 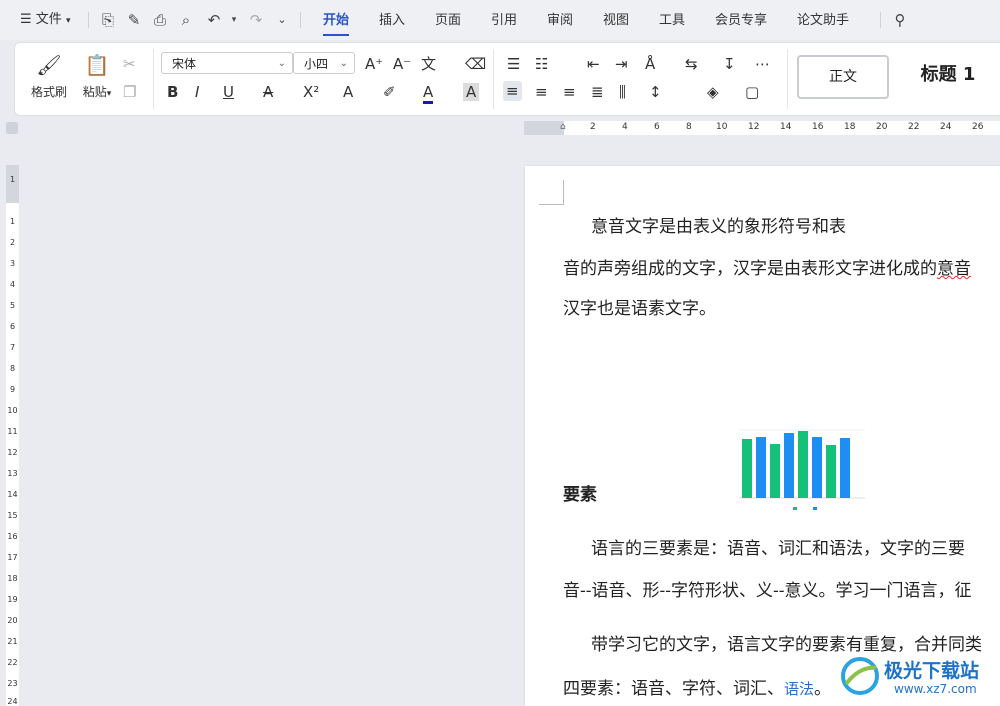 I want to click on ruler-tick: 21, so click(x=12, y=641).